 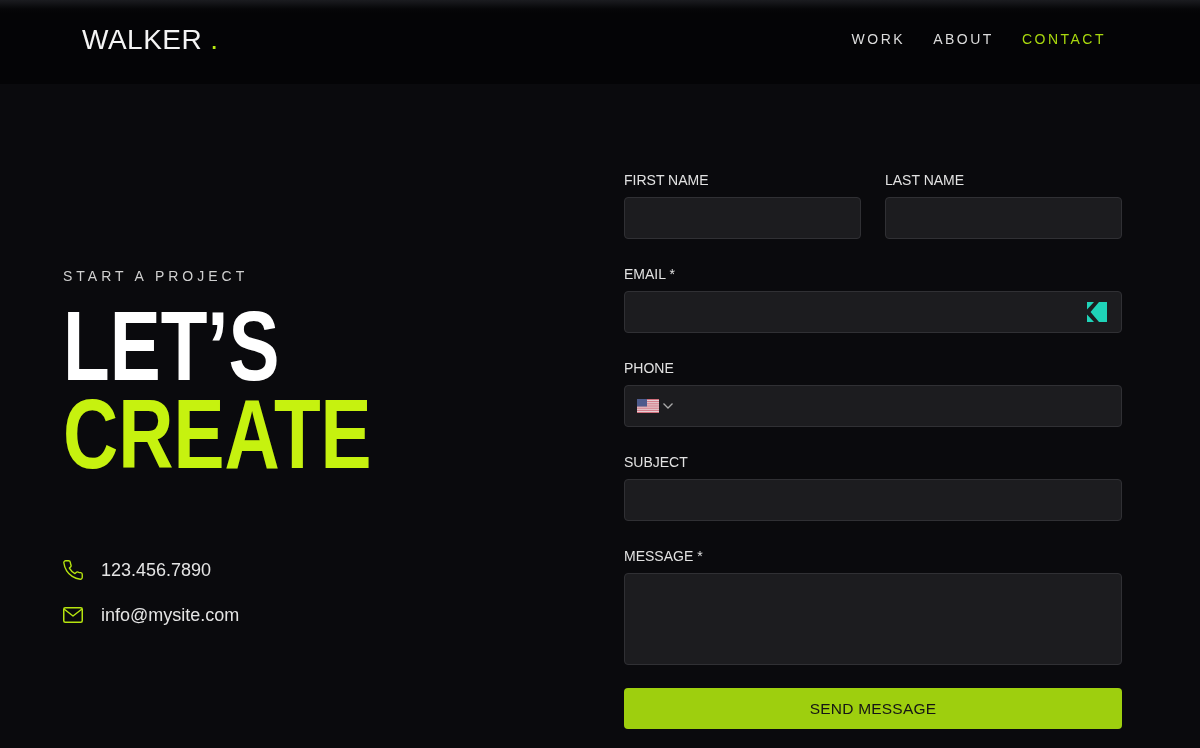 What do you see at coordinates (649, 368) in the screenshot?
I see `field-label: PHONE` at bounding box center [649, 368].